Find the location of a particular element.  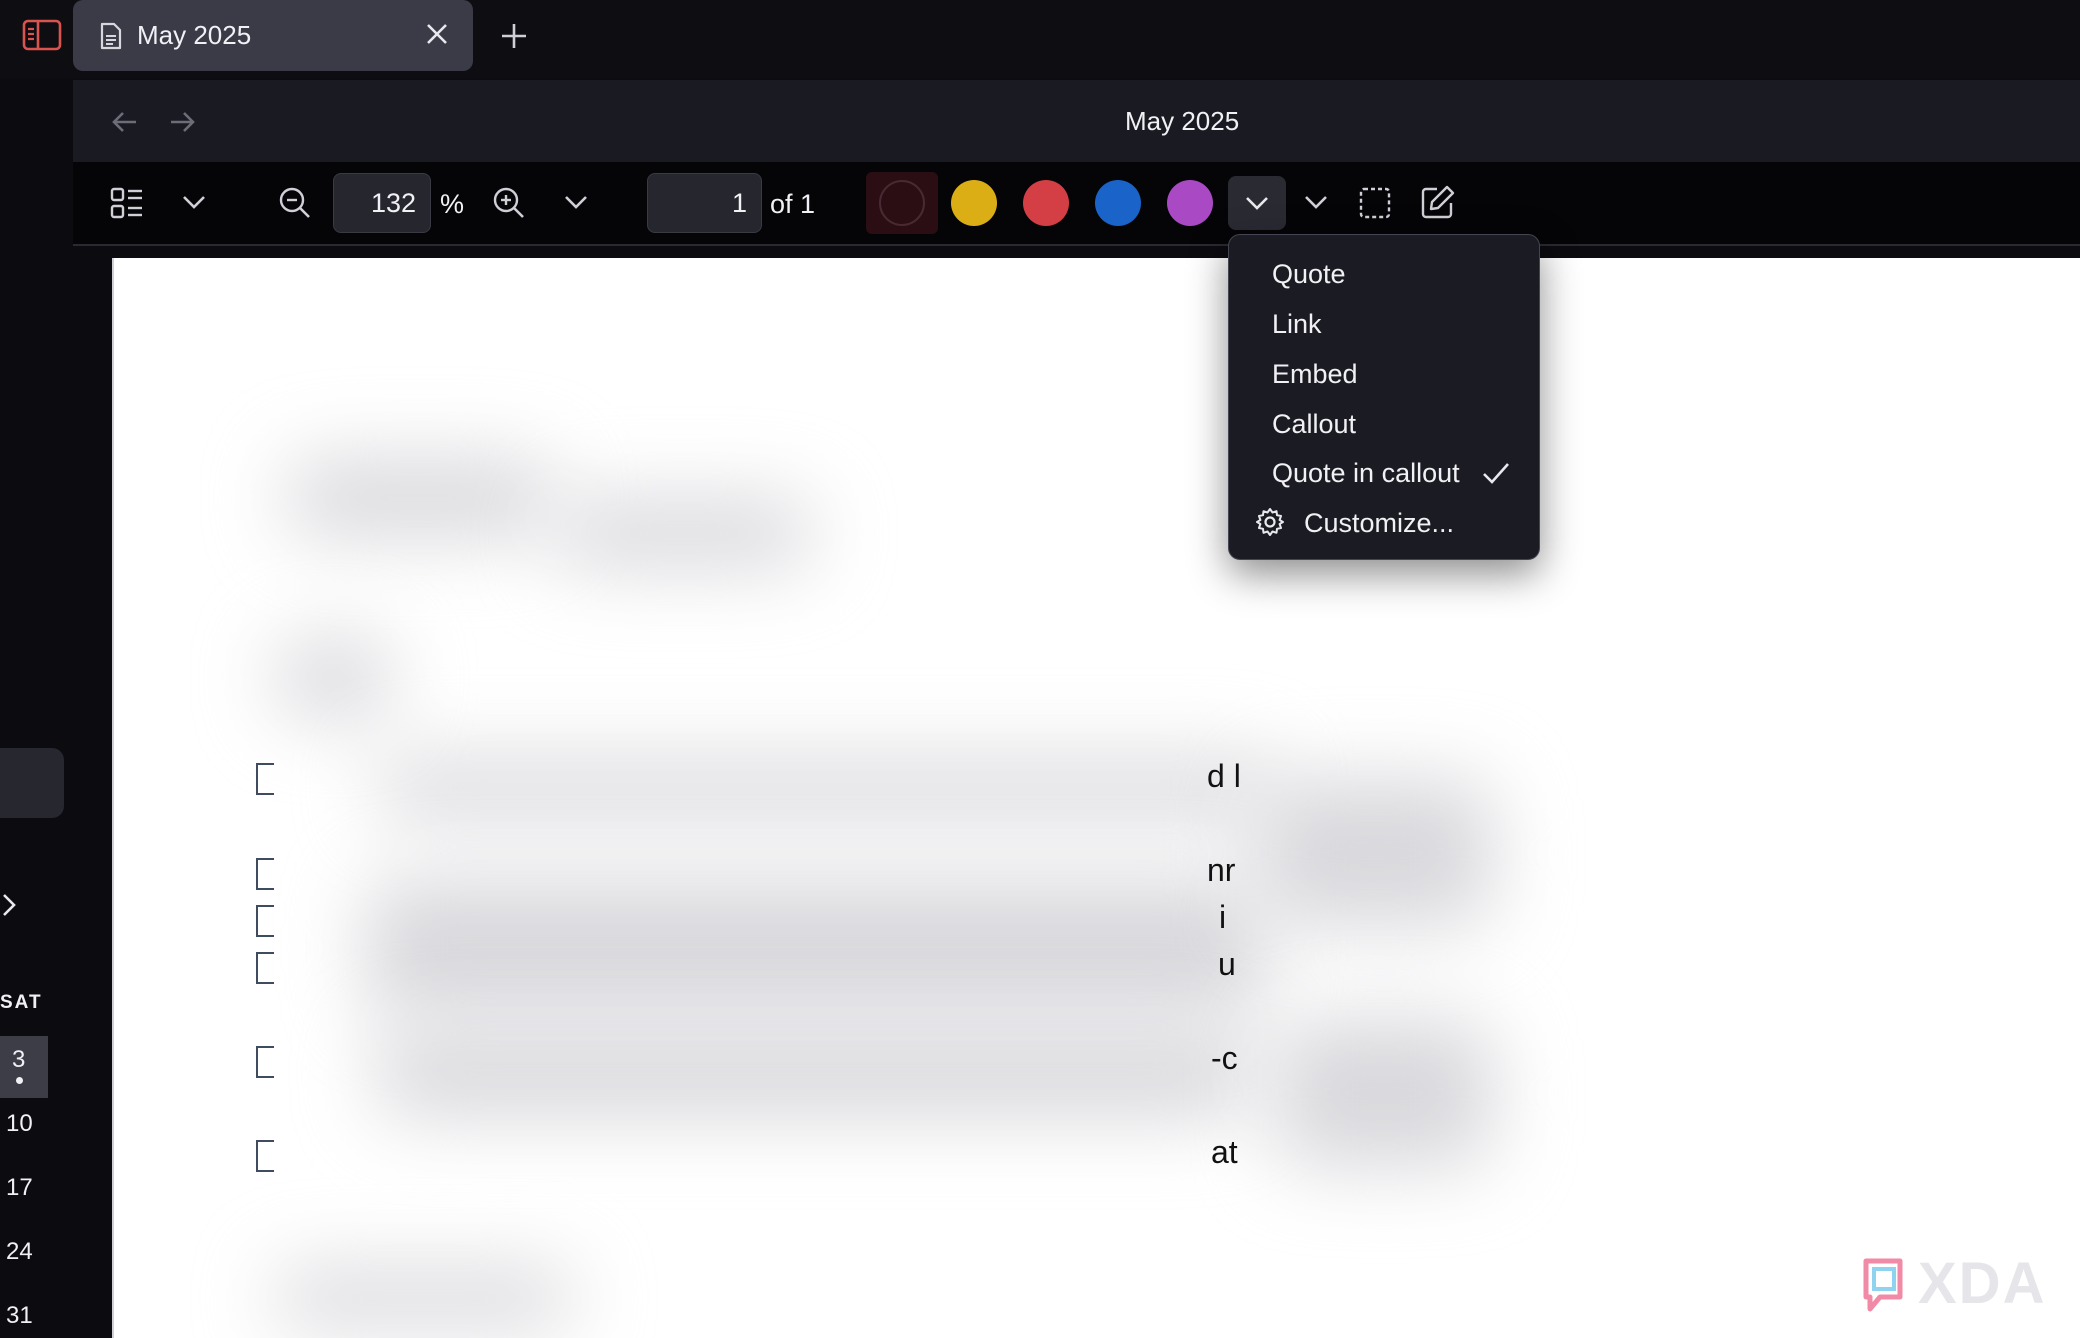

zoom-out-icon is located at coordinates (295, 205).